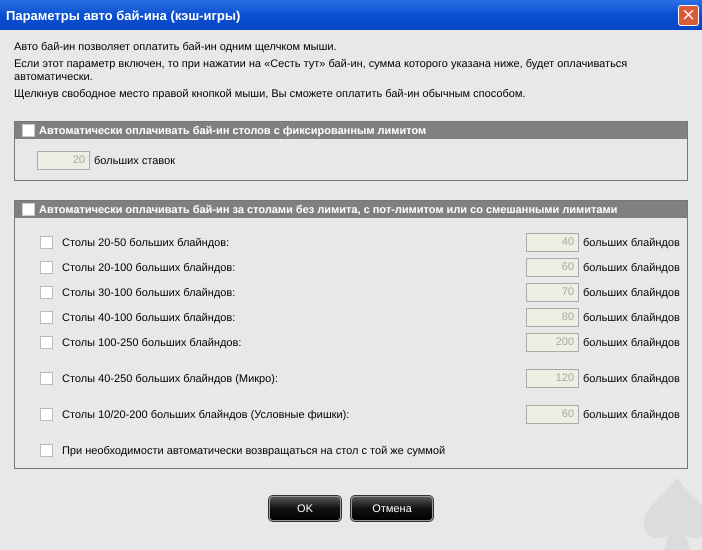 The width and height of the screenshot is (702, 550). I want to click on close-button: ×, so click(688, 15).